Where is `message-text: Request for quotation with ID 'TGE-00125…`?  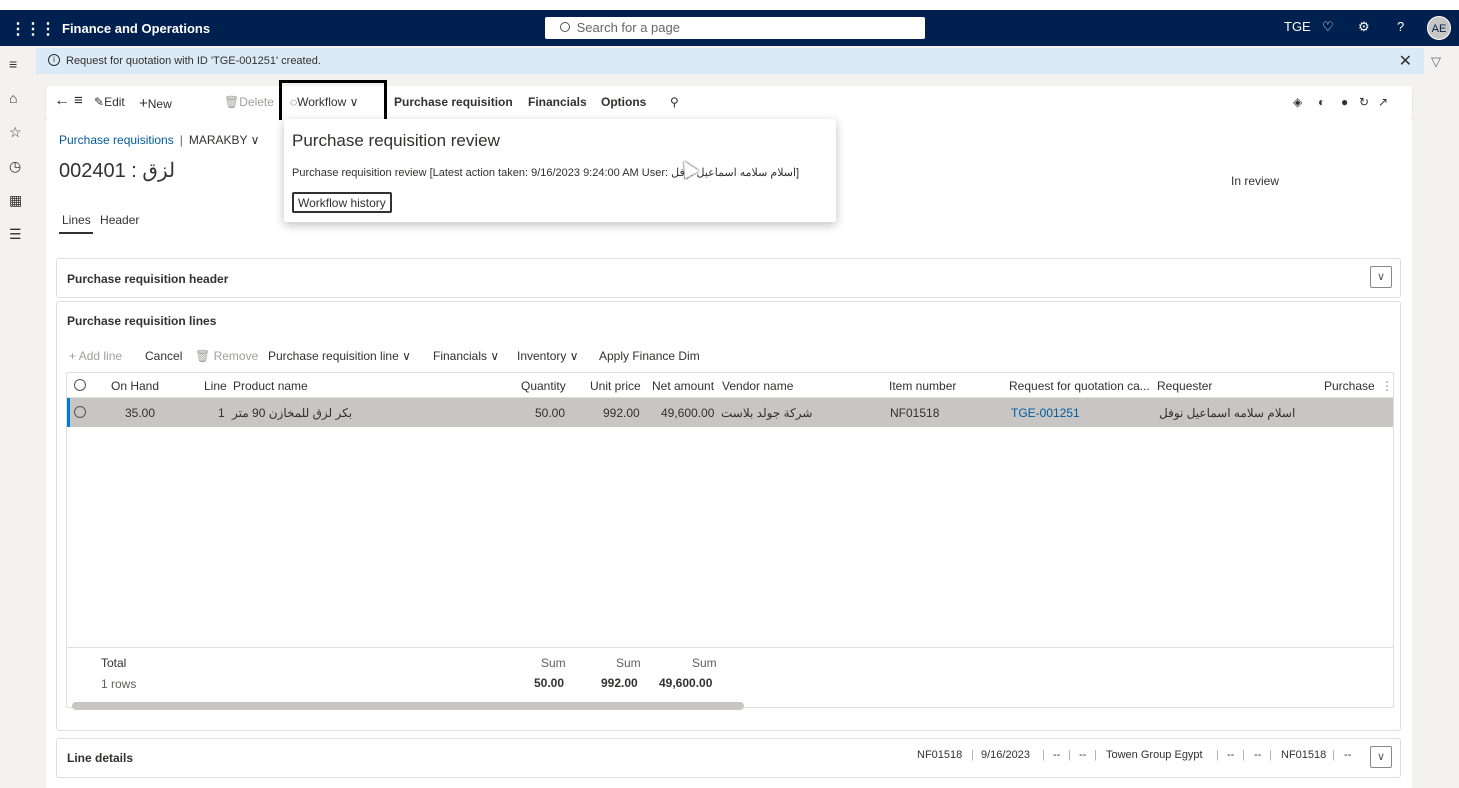
message-text: Request for quotation with ID 'TGE-00125… is located at coordinates (193, 61).